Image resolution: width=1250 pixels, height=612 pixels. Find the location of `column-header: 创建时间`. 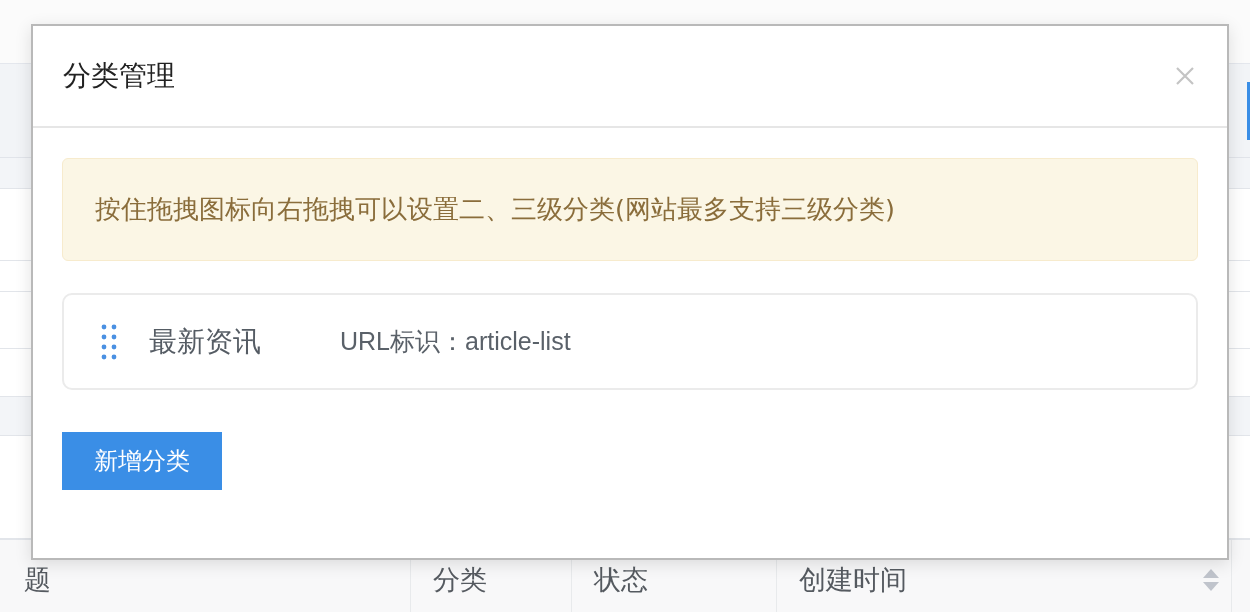

column-header: 创建时间 is located at coordinates (853, 580).